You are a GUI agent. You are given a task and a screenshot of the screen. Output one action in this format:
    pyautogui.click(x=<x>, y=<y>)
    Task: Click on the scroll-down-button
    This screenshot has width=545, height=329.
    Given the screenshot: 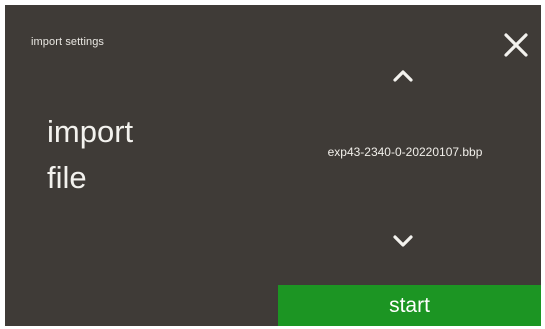 What is the action you would take?
    pyautogui.click(x=403, y=241)
    